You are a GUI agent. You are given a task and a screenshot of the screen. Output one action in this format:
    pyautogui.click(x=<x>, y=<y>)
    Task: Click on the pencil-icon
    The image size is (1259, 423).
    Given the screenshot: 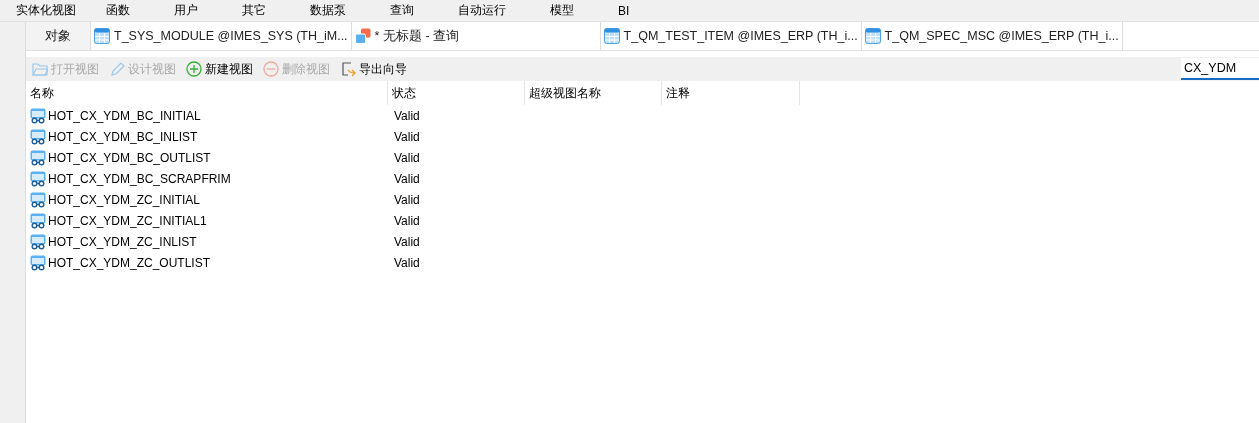 What is the action you would take?
    pyautogui.click(x=117, y=69)
    